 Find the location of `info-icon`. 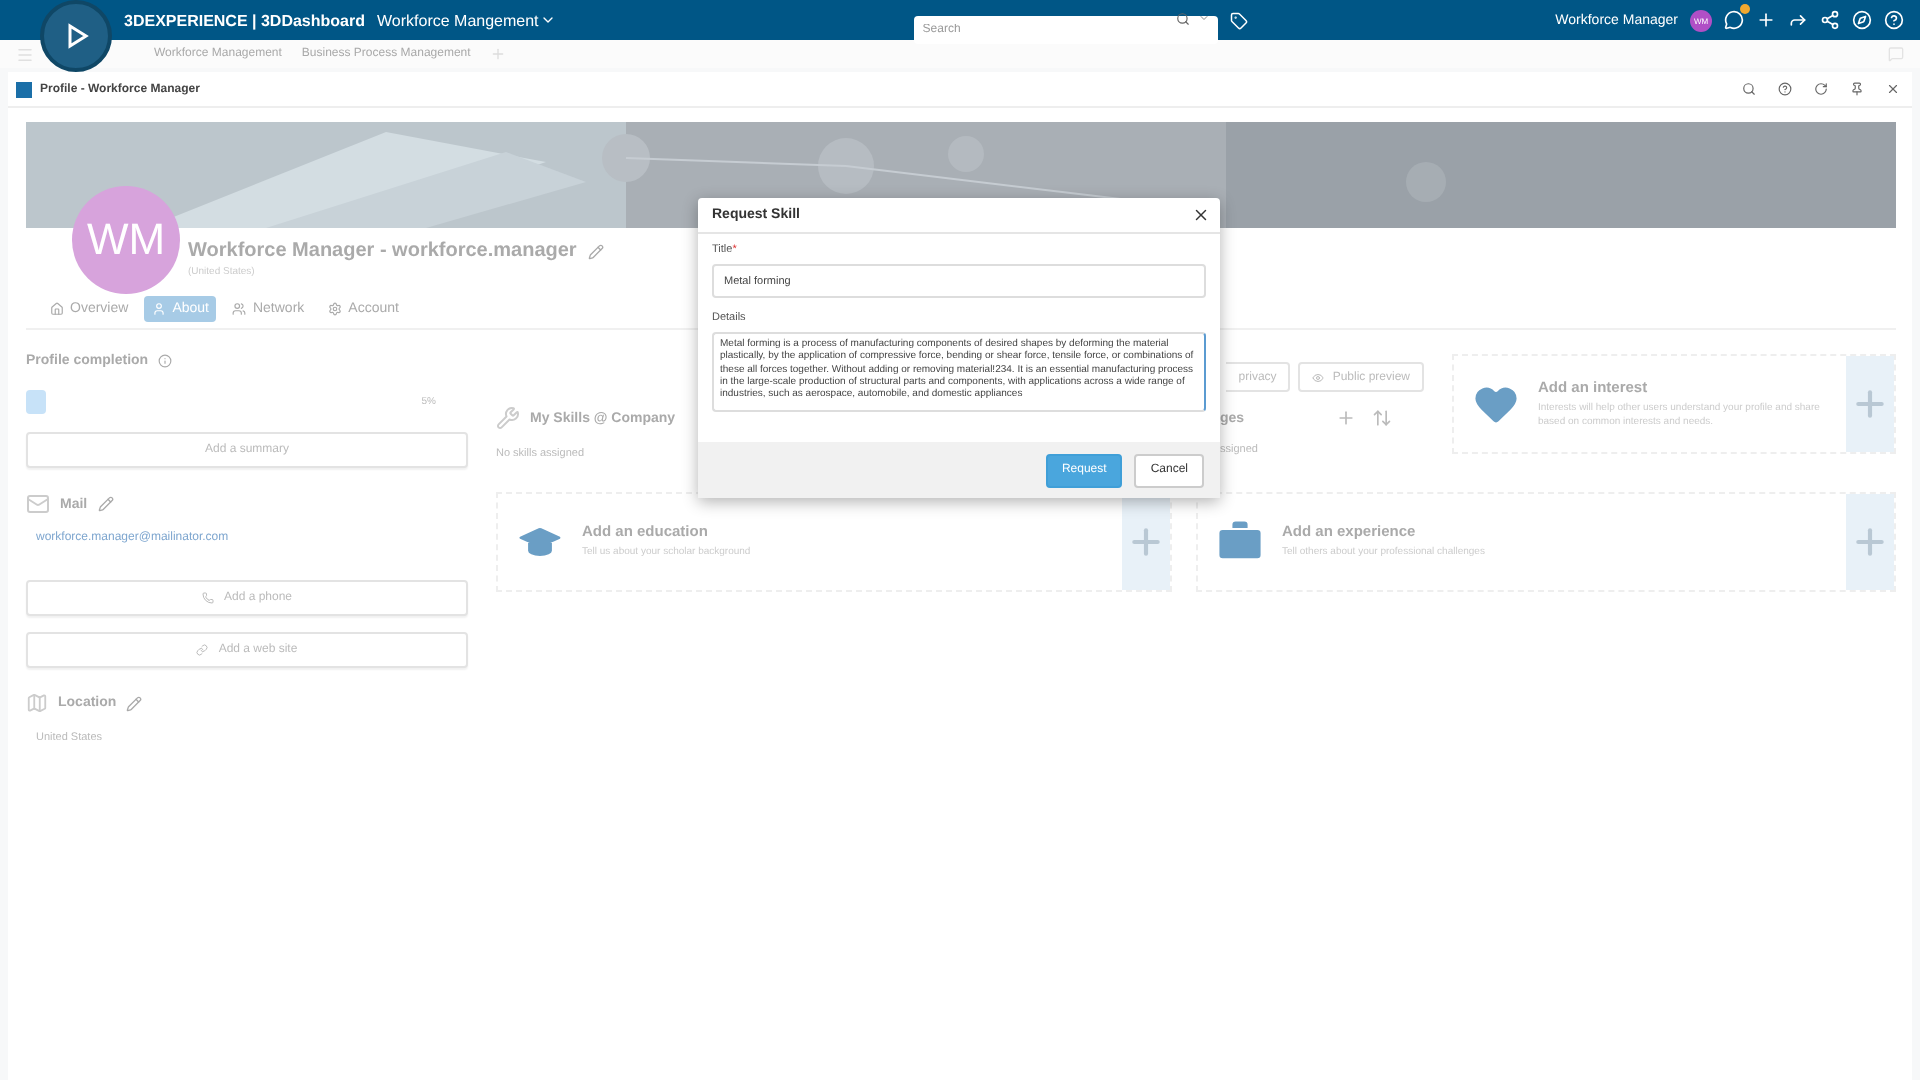

info-icon is located at coordinates (165, 361).